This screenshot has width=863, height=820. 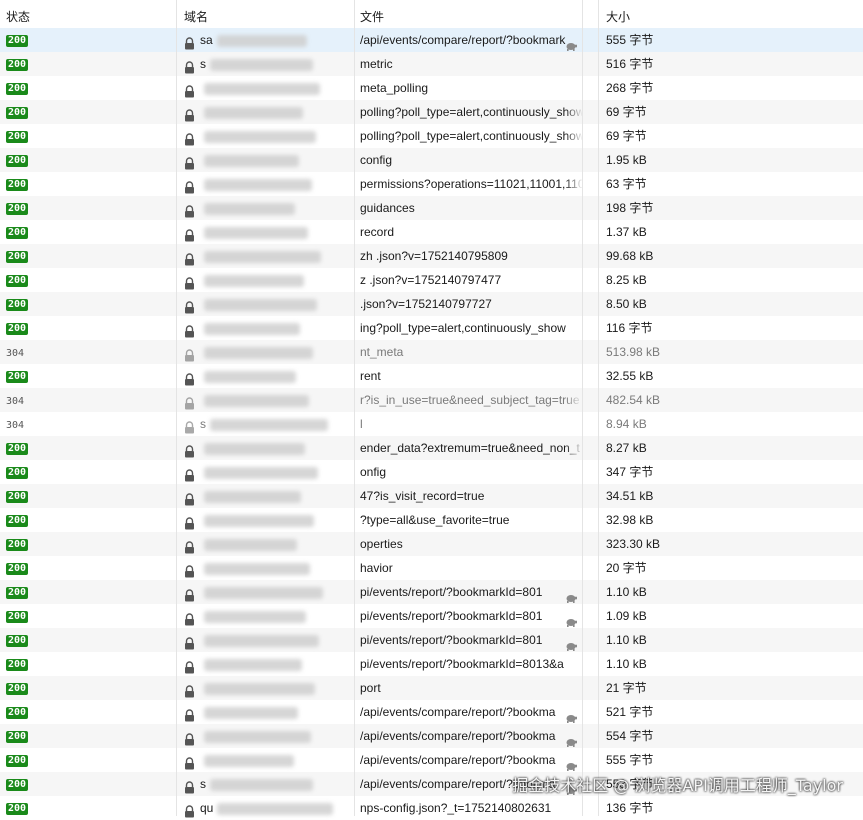 I want to click on table-row: 200 record 1.37 kB, so click(x=431, y=232).